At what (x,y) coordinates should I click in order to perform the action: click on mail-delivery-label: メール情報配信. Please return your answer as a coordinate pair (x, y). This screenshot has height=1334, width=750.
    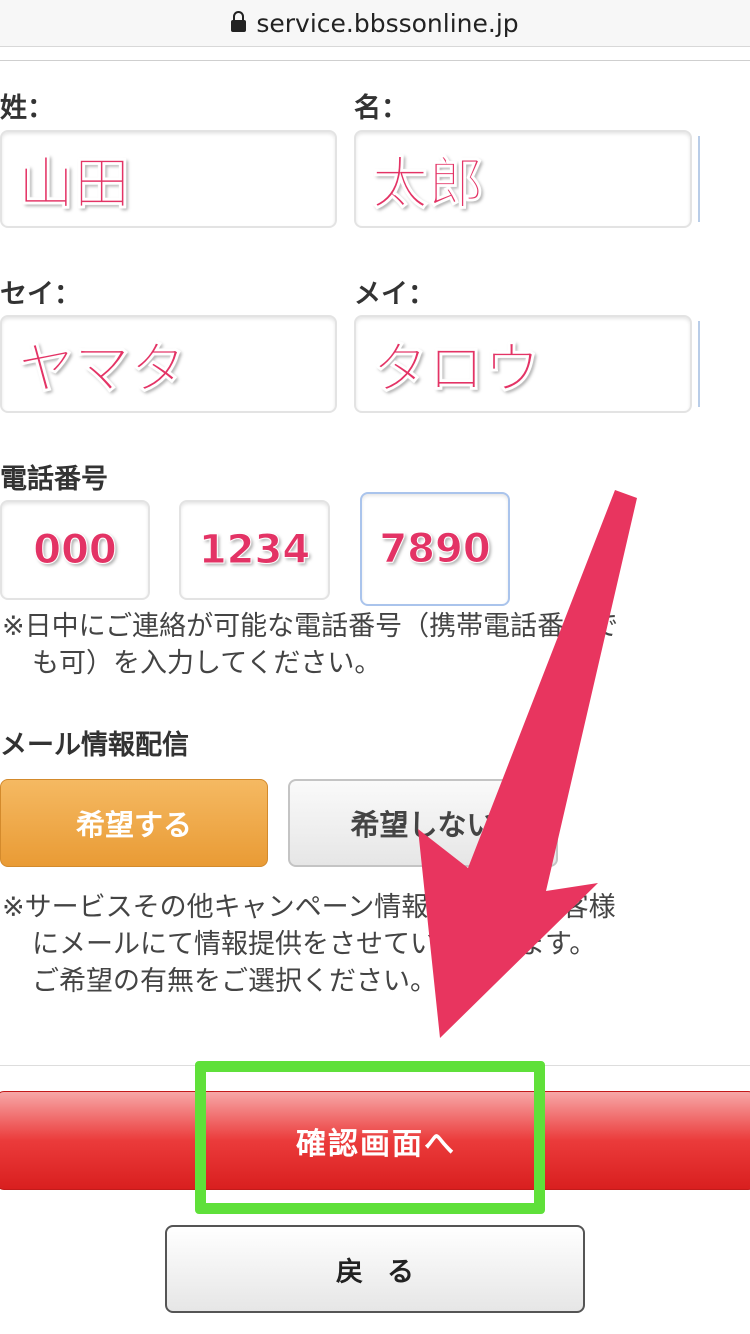
    Looking at the image, I should click on (94, 745).